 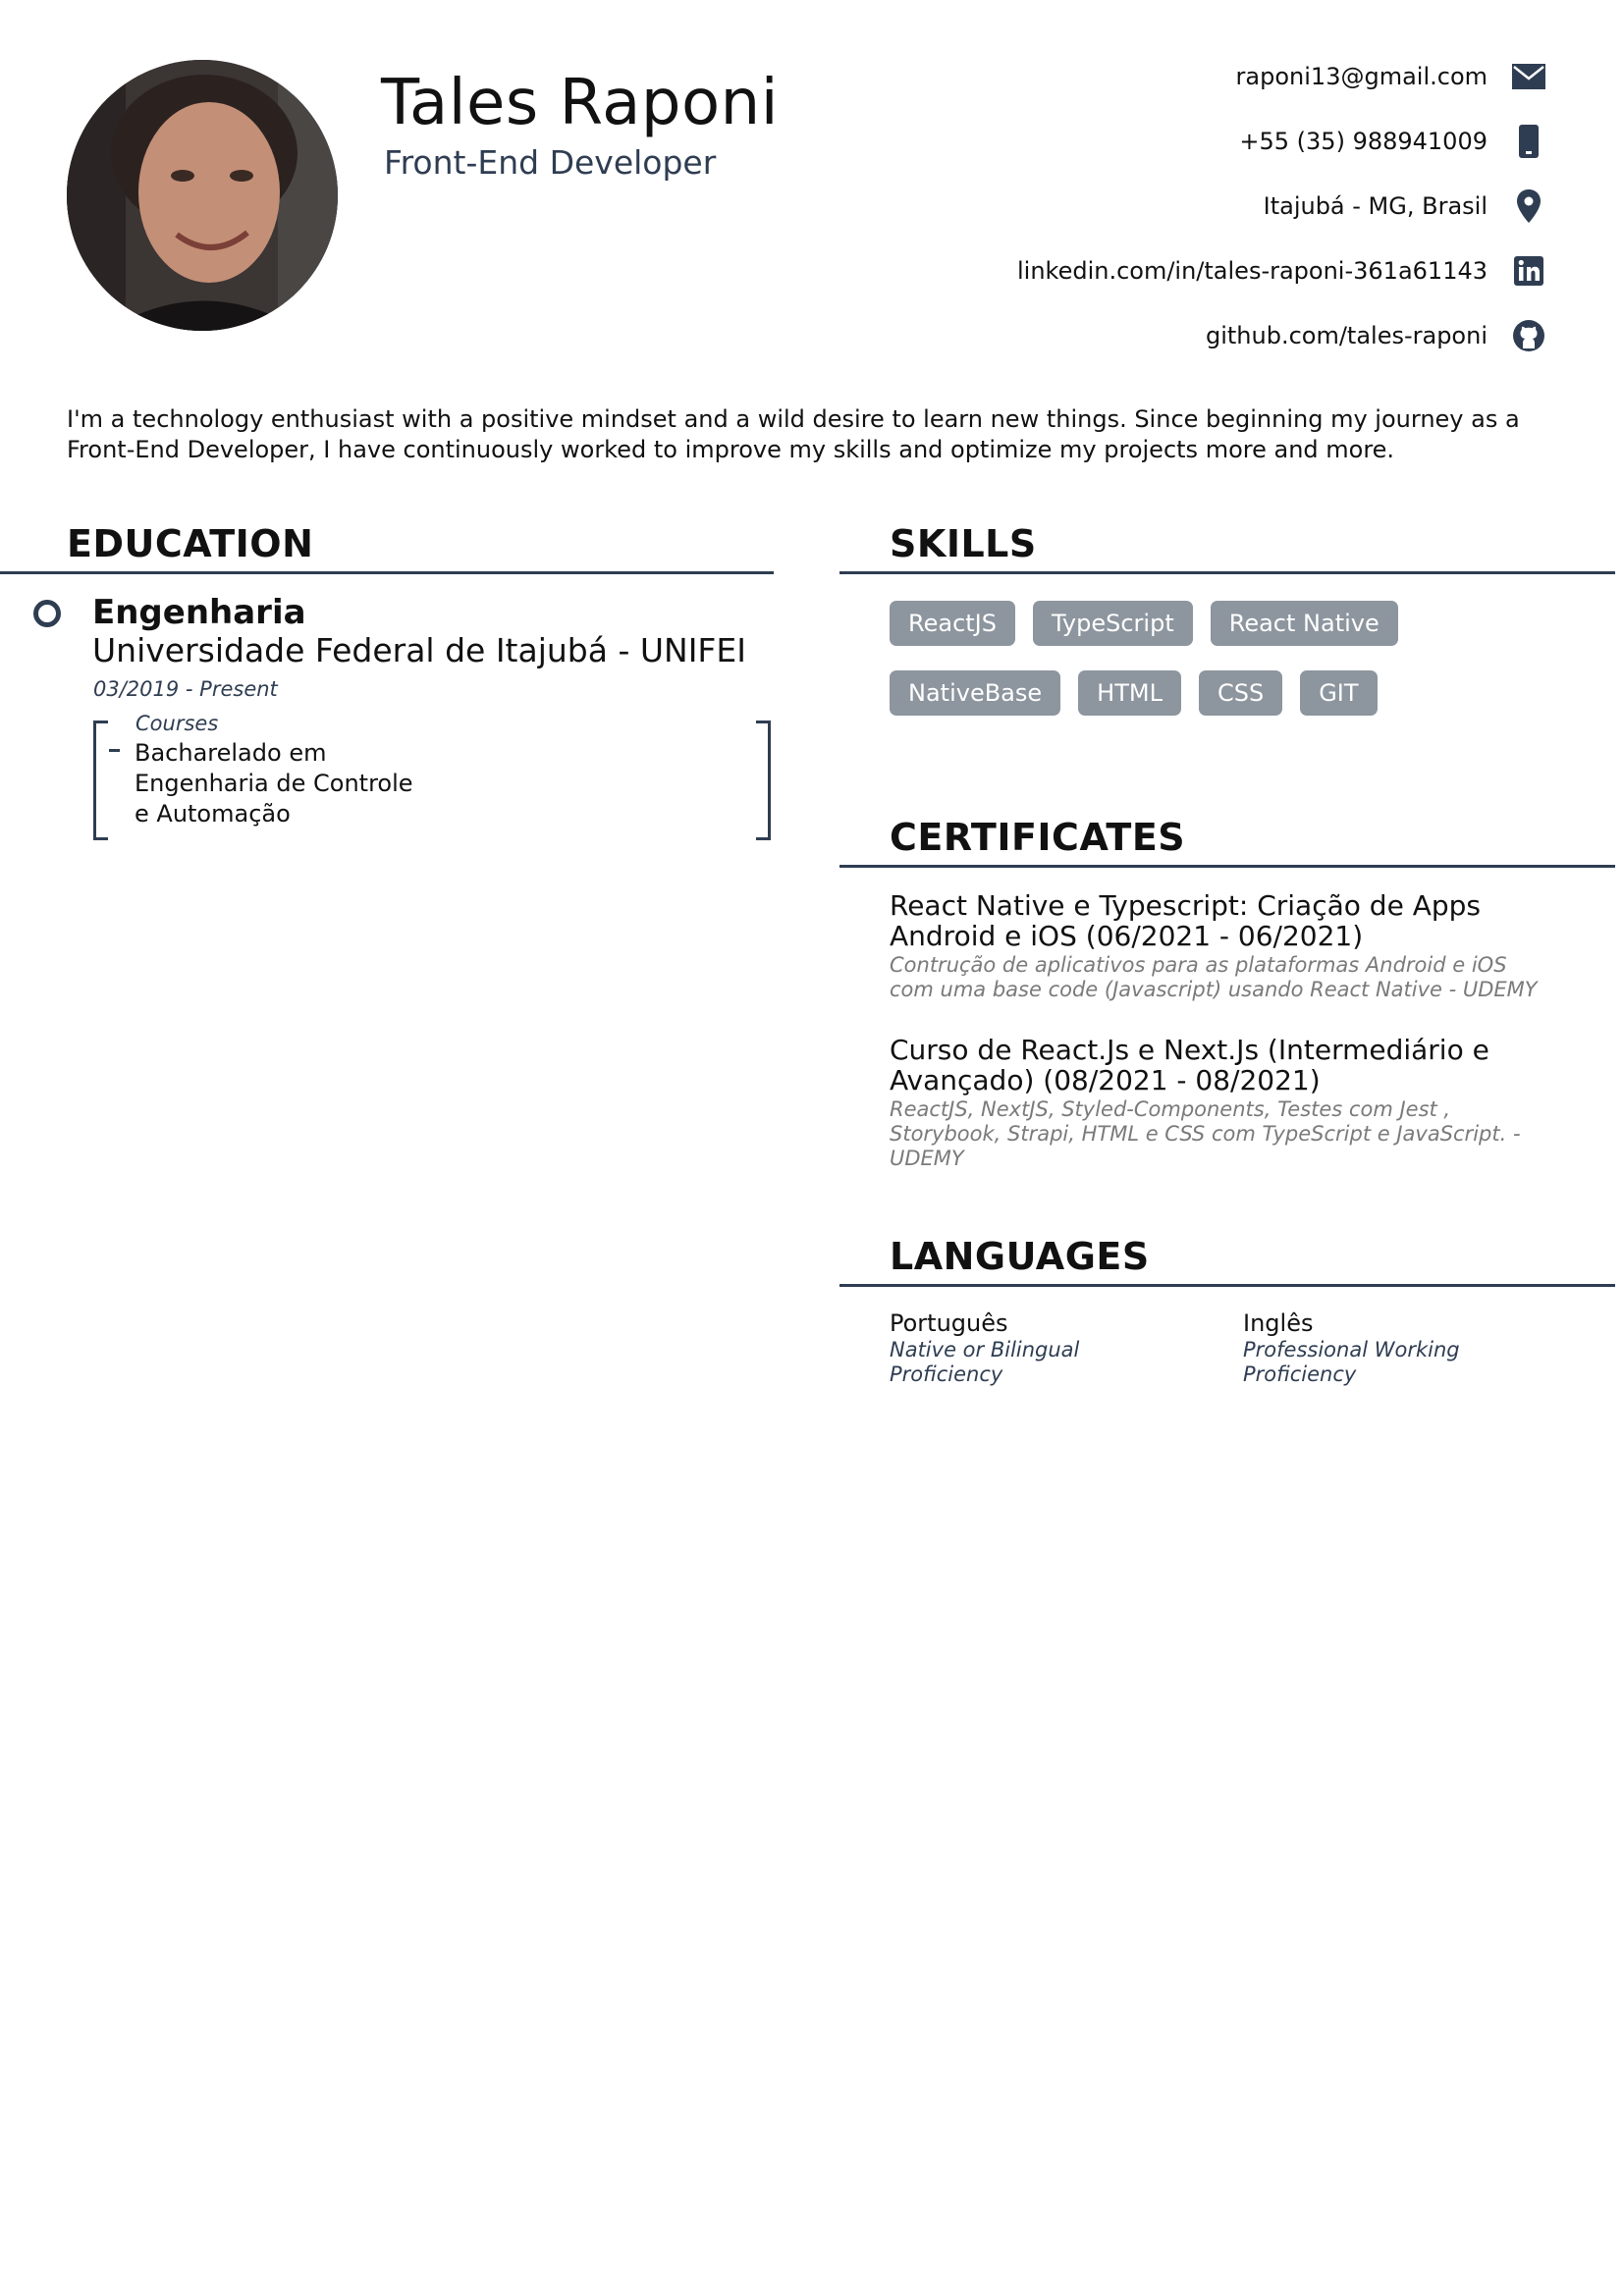 I want to click on contact-email: raponi13@gmail.com, so click(x=1391, y=76).